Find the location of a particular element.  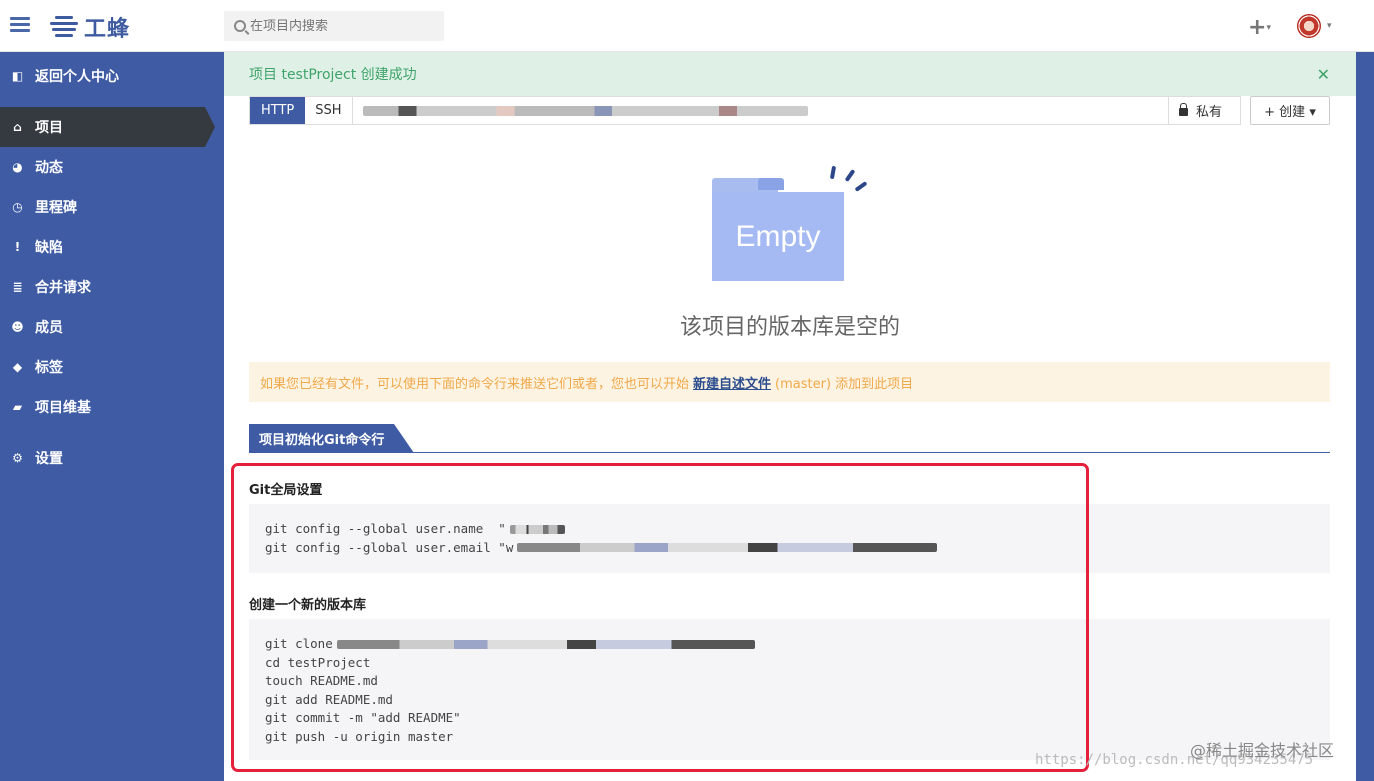

search-input is located at coordinates (340, 26).